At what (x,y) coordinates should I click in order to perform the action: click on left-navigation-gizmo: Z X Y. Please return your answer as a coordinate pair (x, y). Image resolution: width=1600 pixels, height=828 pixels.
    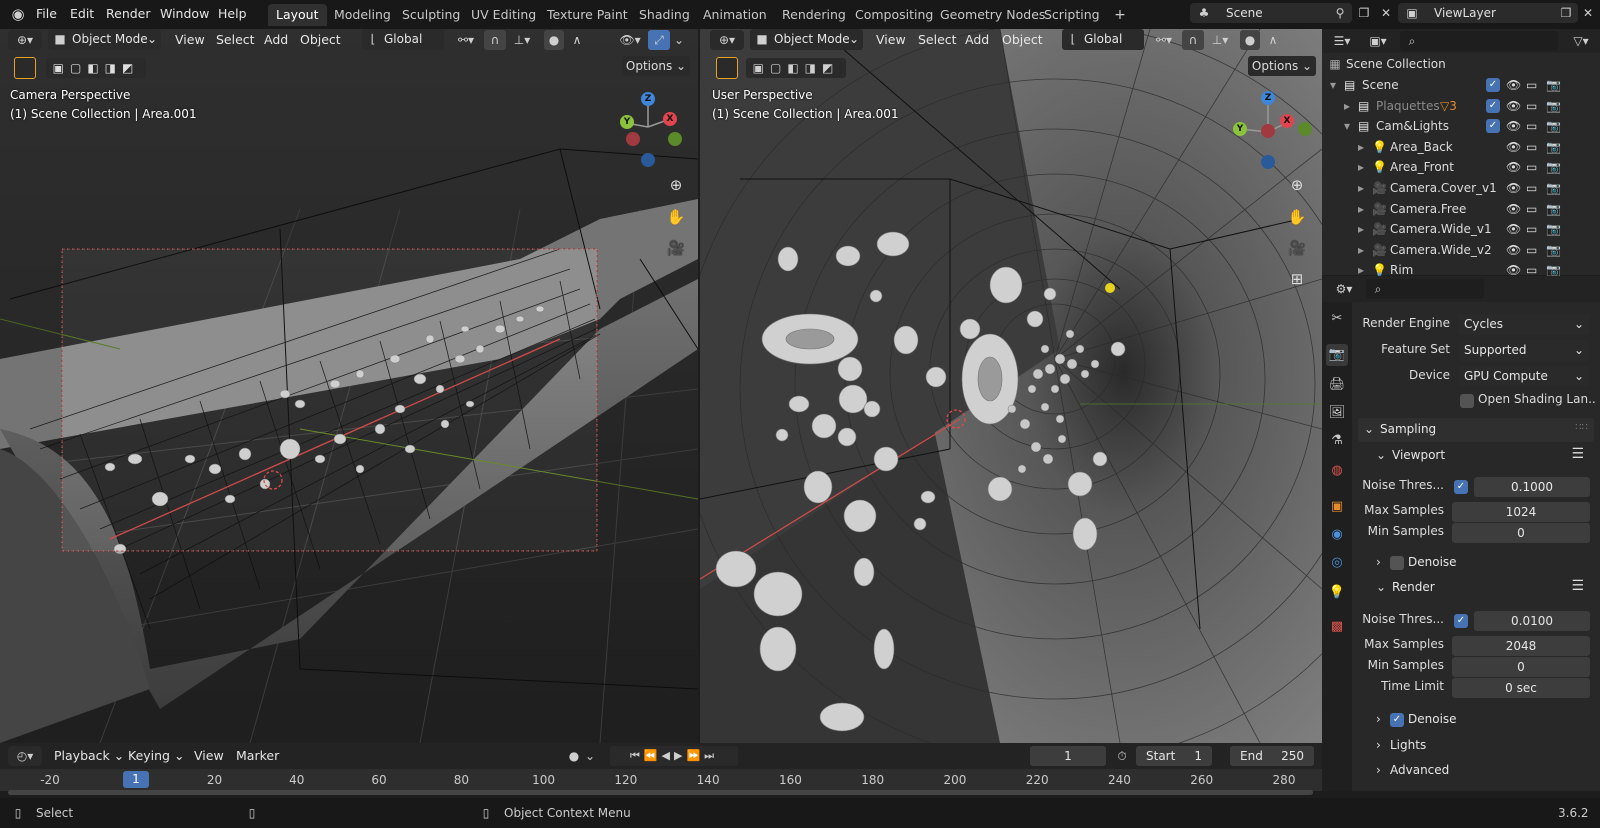
    Looking at the image, I should click on (648, 127).